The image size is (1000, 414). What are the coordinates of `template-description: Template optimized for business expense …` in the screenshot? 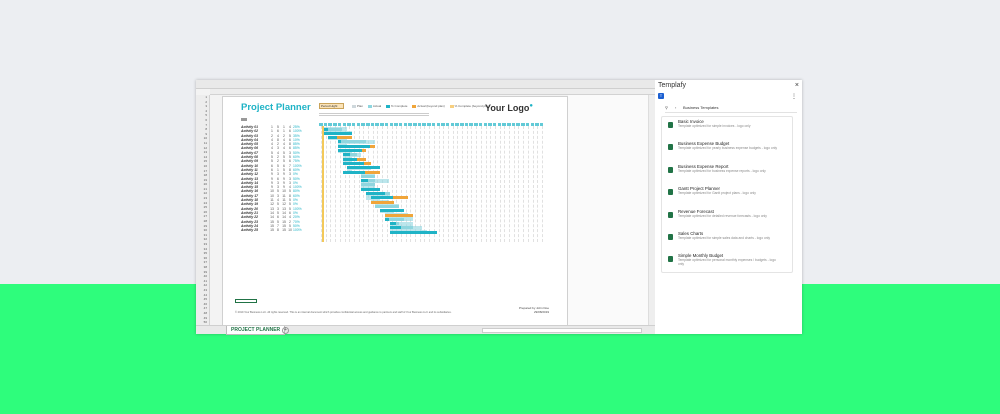 It's located at (722, 170).